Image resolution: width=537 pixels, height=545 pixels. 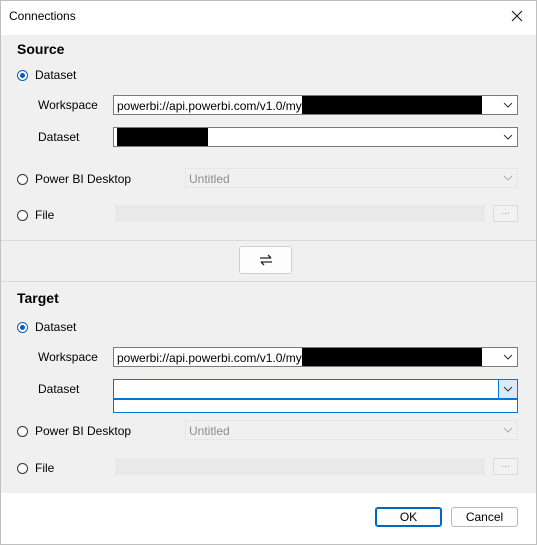 What do you see at coordinates (83, 179) in the screenshot?
I see `source-desktop-label: Power BI Desktop` at bounding box center [83, 179].